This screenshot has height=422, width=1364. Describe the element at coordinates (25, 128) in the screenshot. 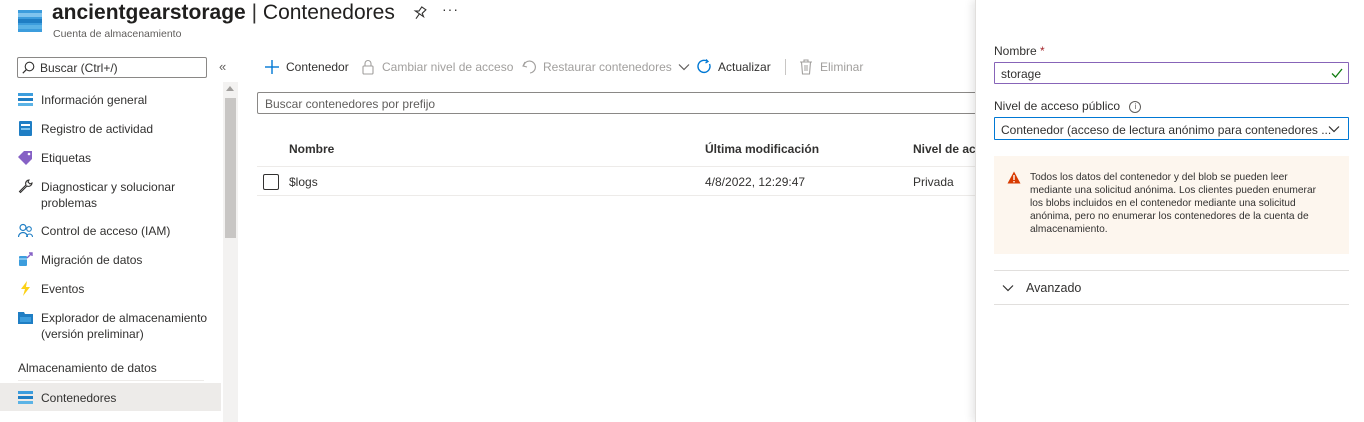

I see `activity-log-icon` at that location.